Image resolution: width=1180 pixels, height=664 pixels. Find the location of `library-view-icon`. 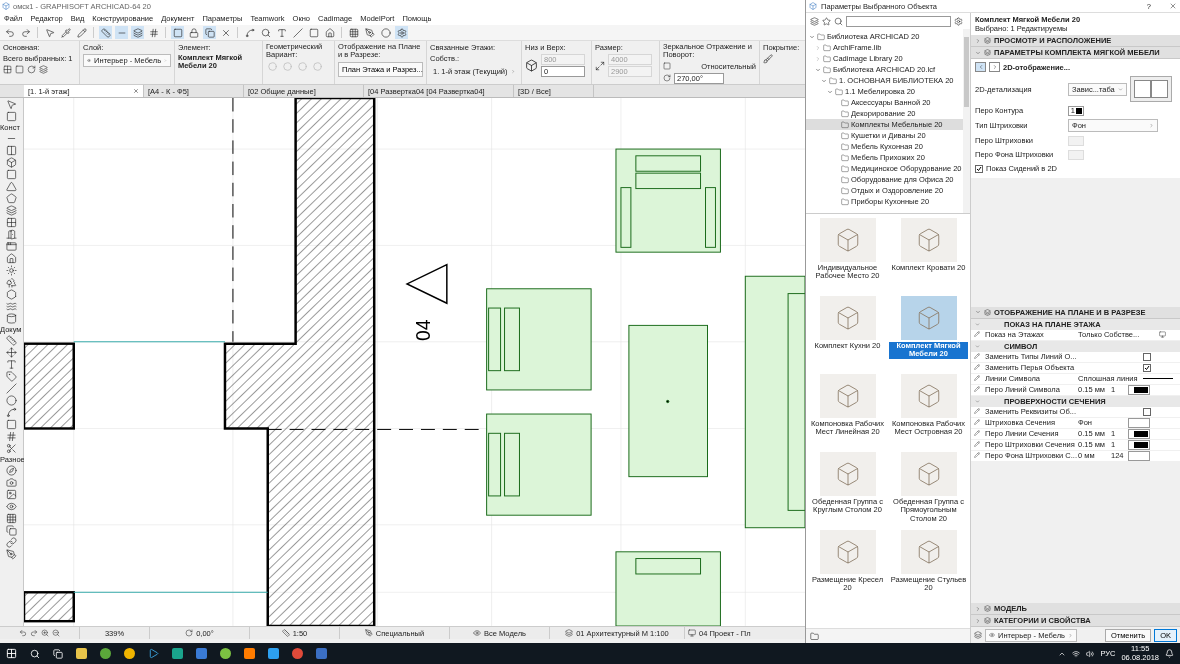

library-view-icon is located at coordinates (814, 21).